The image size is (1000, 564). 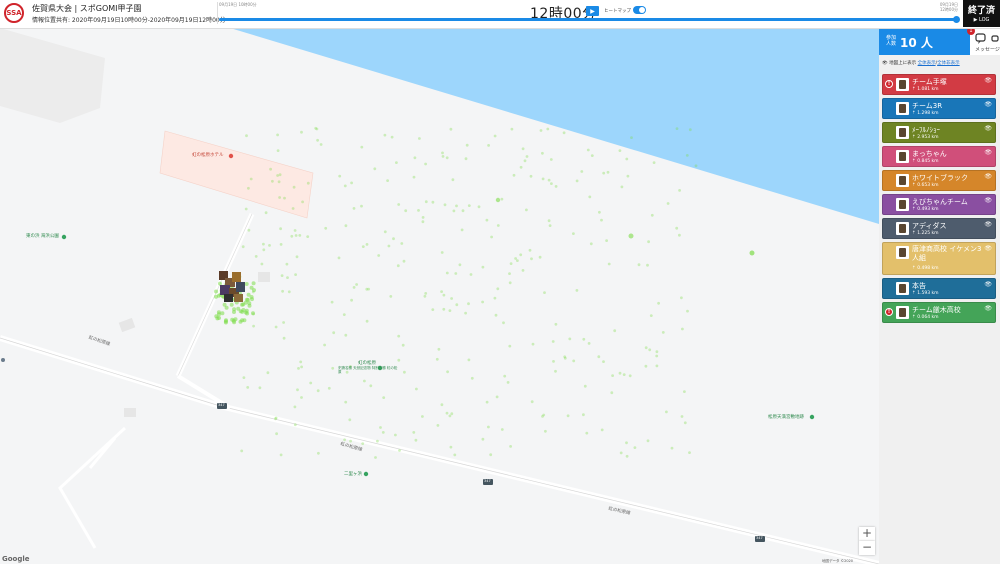 What do you see at coordinates (947, 253) in the screenshot?
I see `team-name: 唐津商高校 イケメン3人組` at bounding box center [947, 253].